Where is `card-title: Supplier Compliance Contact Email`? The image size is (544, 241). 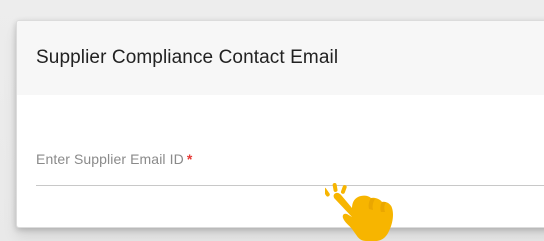
card-title: Supplier Compliance Contact Email is located at coordinates (187, 57).